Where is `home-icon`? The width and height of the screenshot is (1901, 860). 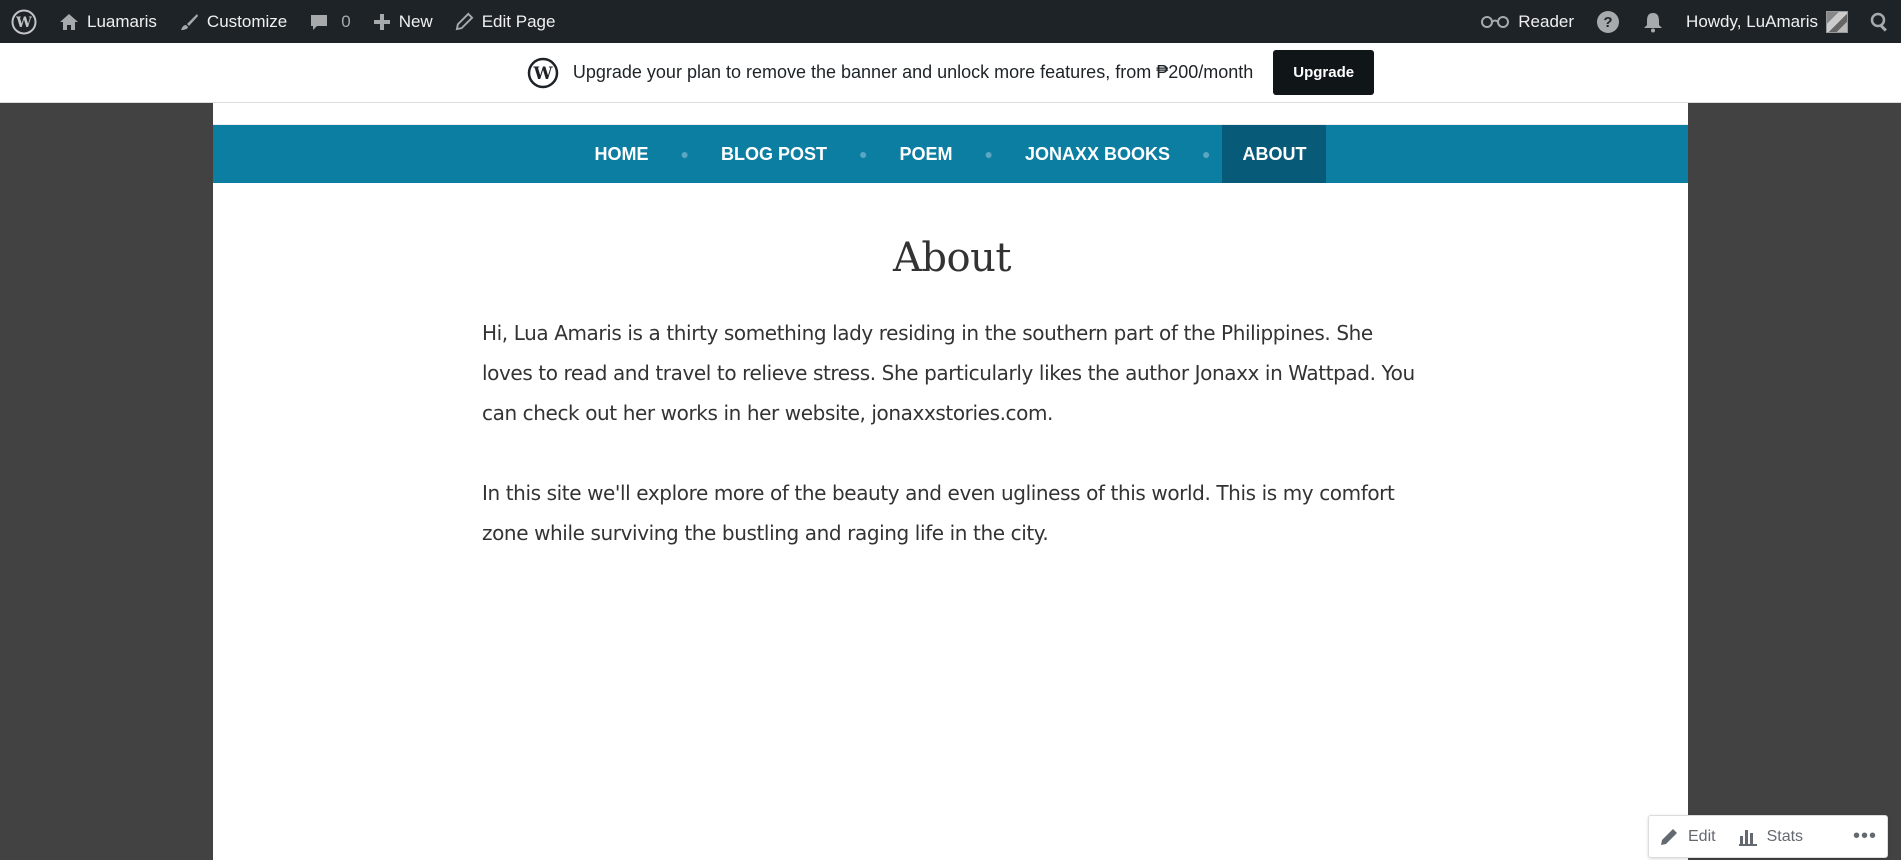 home-icon is located at coordinates (69, 21).